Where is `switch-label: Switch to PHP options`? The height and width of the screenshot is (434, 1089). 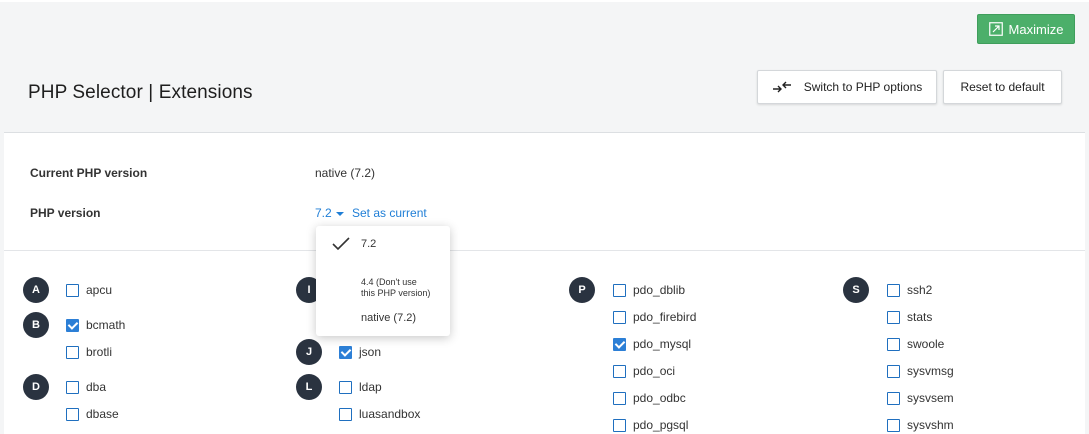
switch-label: Switch to PHP options is located at coordinates (863, 87).